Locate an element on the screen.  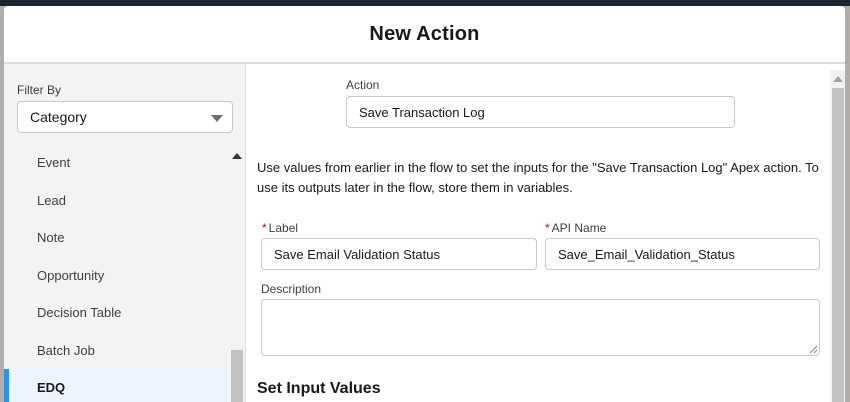
filter-by-select: Category is located at coordinates (125, 117).